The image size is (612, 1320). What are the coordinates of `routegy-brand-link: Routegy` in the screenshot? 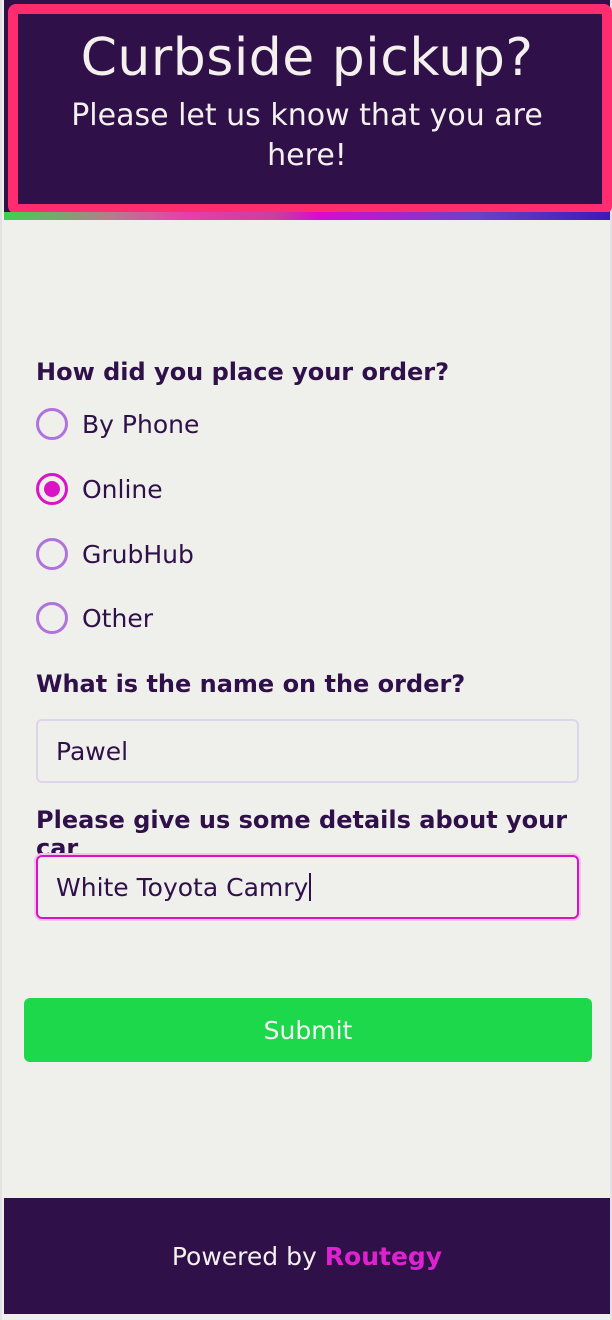 It's located at (383, 1256).